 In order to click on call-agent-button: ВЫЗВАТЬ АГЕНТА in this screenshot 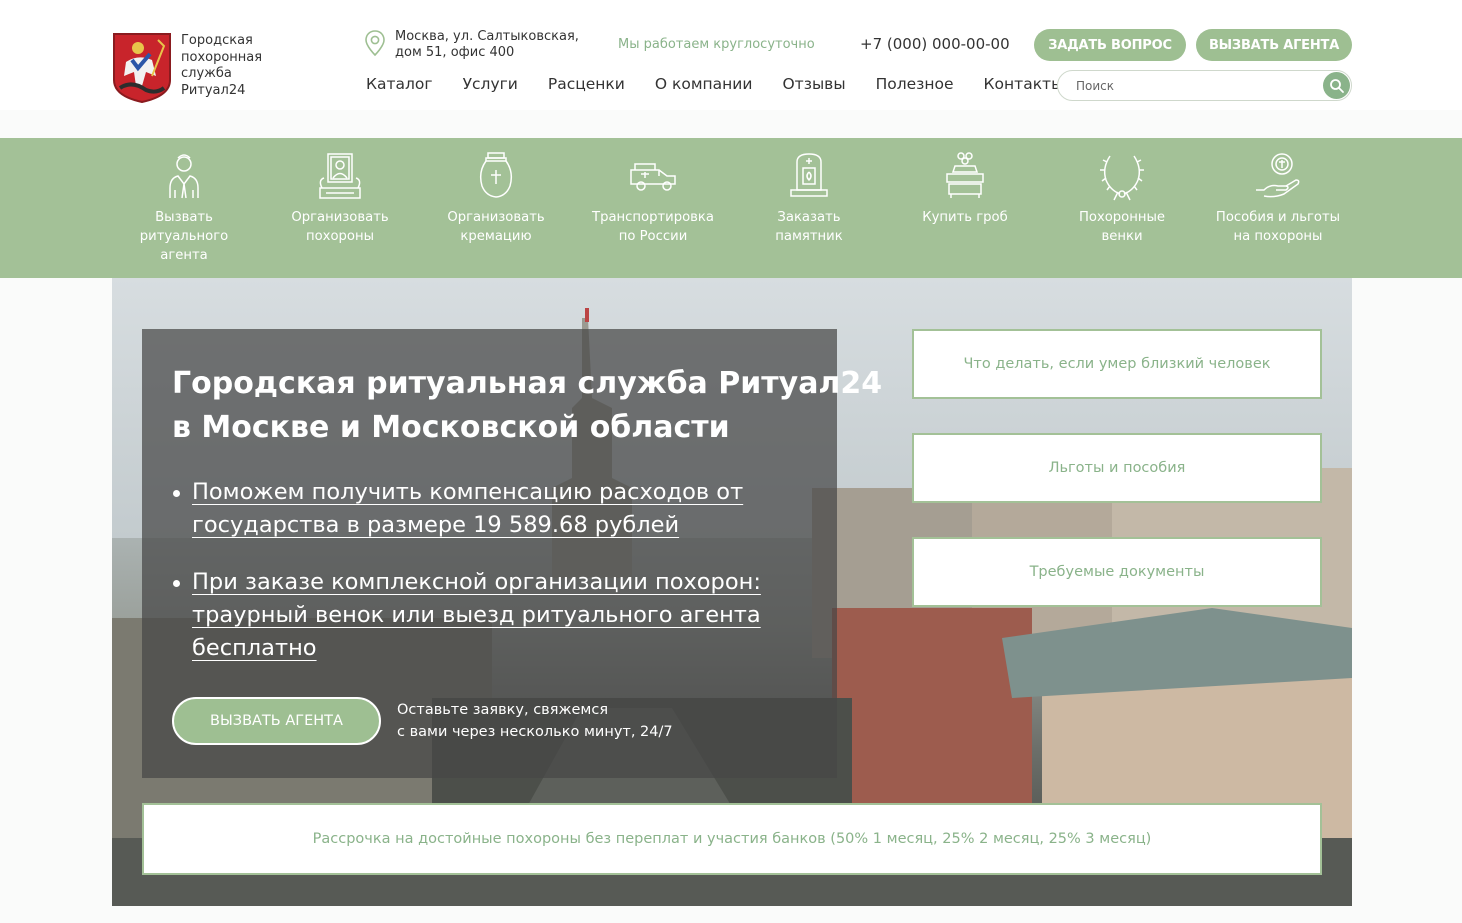, I will do `click(1274, 45)`.